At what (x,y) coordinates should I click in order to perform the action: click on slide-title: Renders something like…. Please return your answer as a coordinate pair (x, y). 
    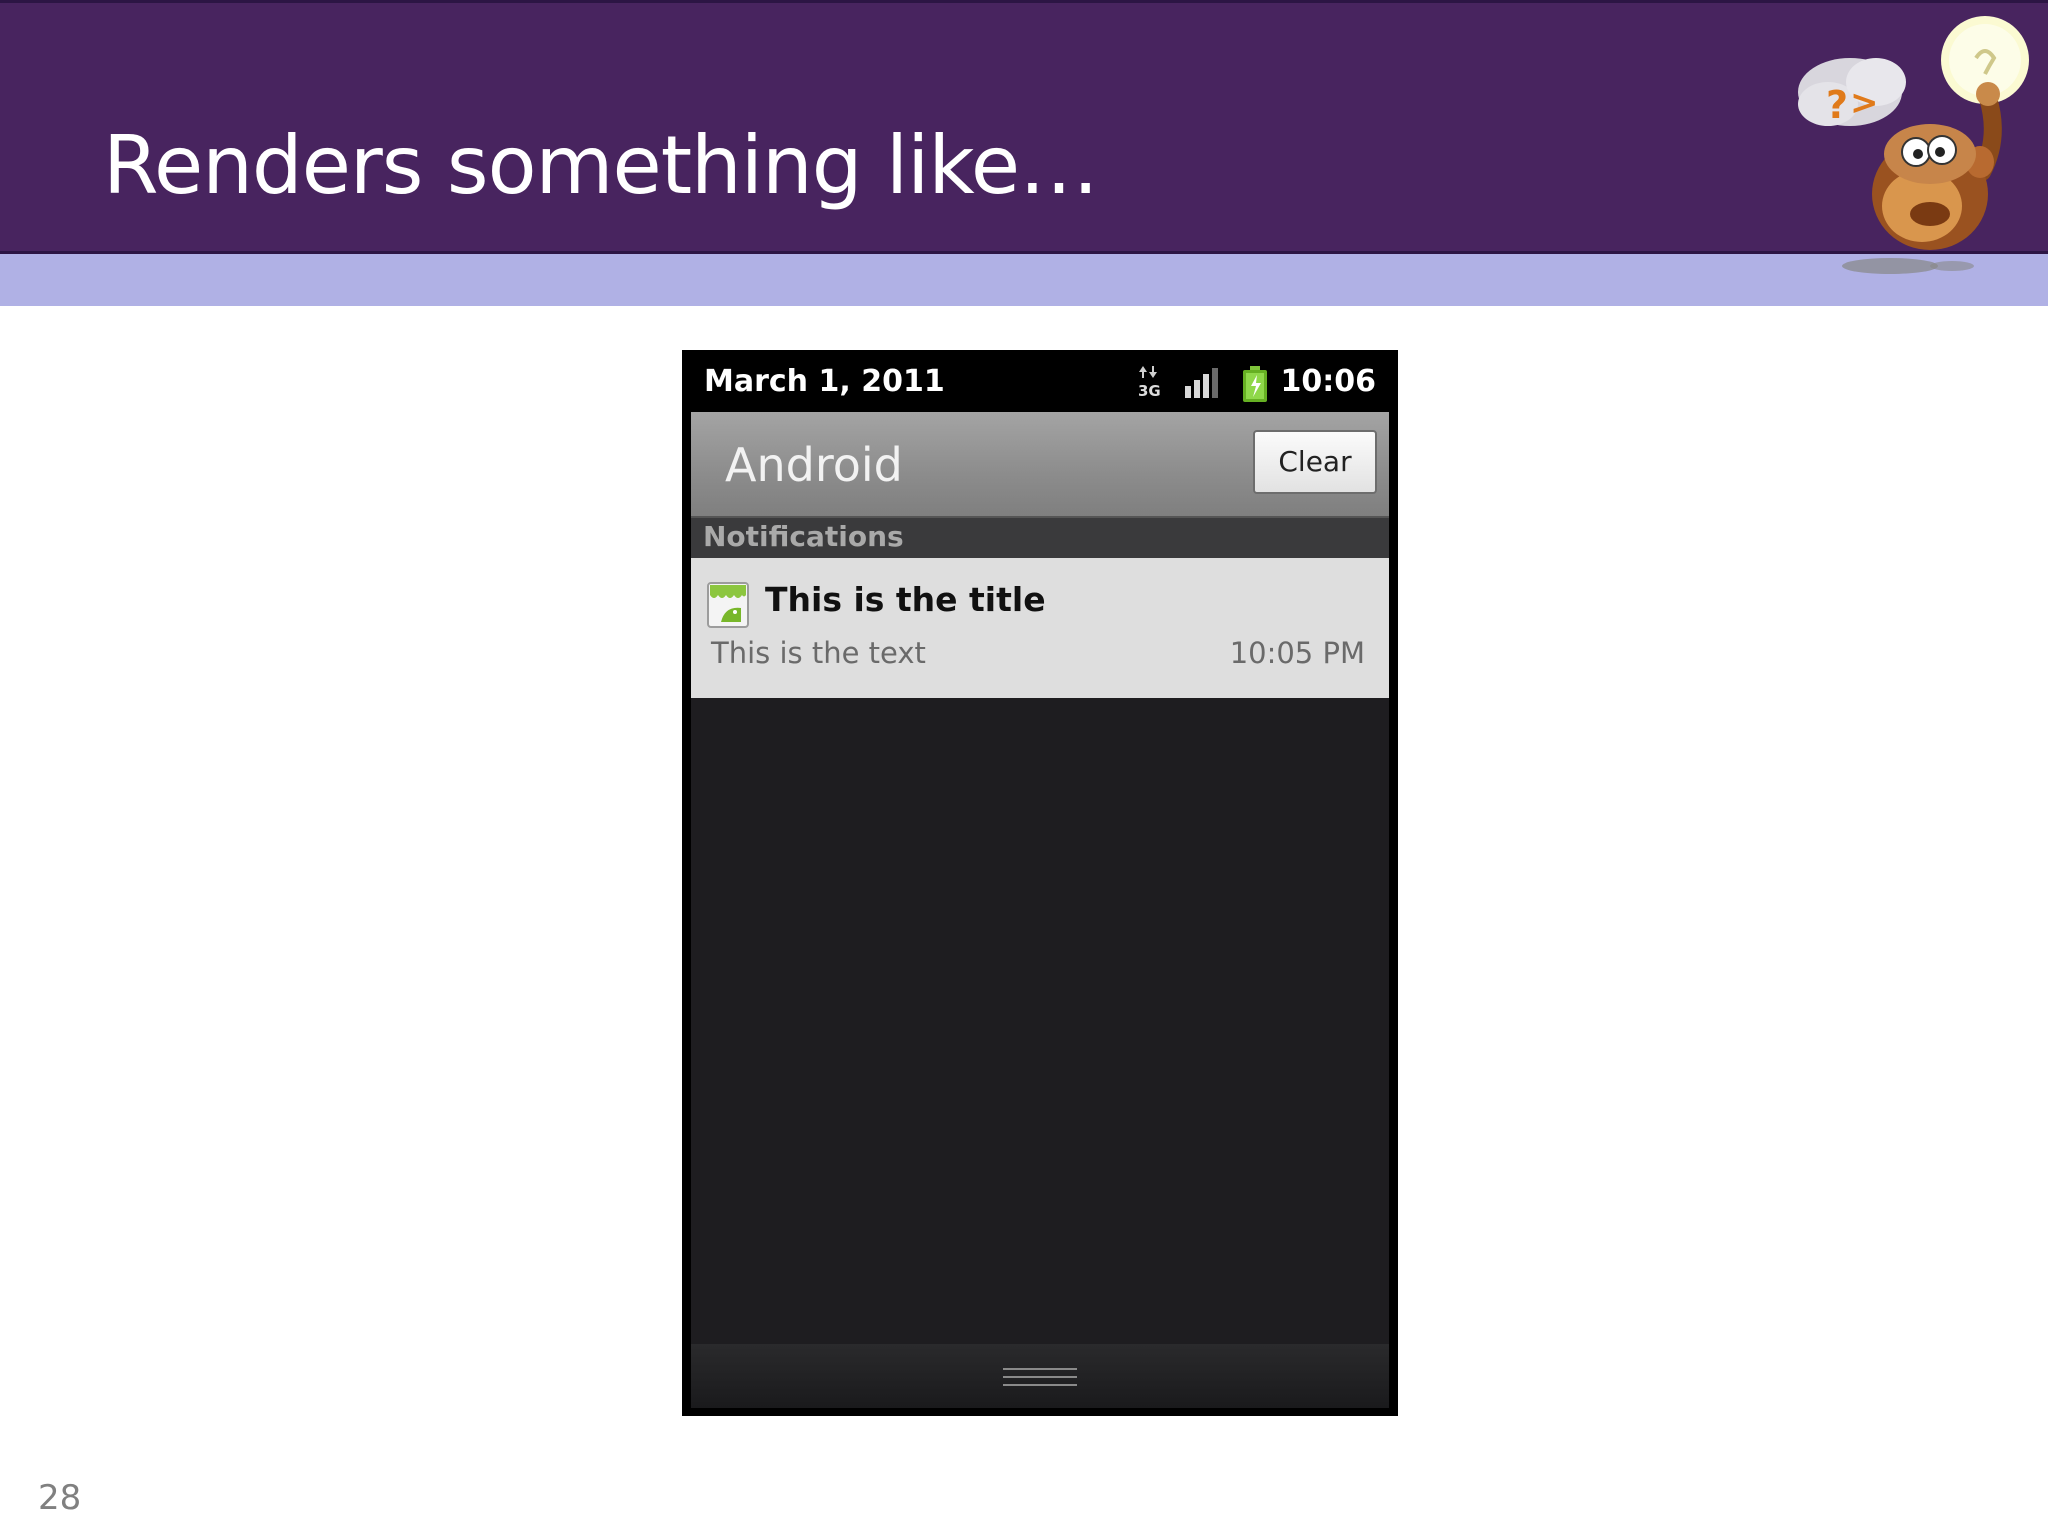
    Looking at the image, I should click on (601, 165).